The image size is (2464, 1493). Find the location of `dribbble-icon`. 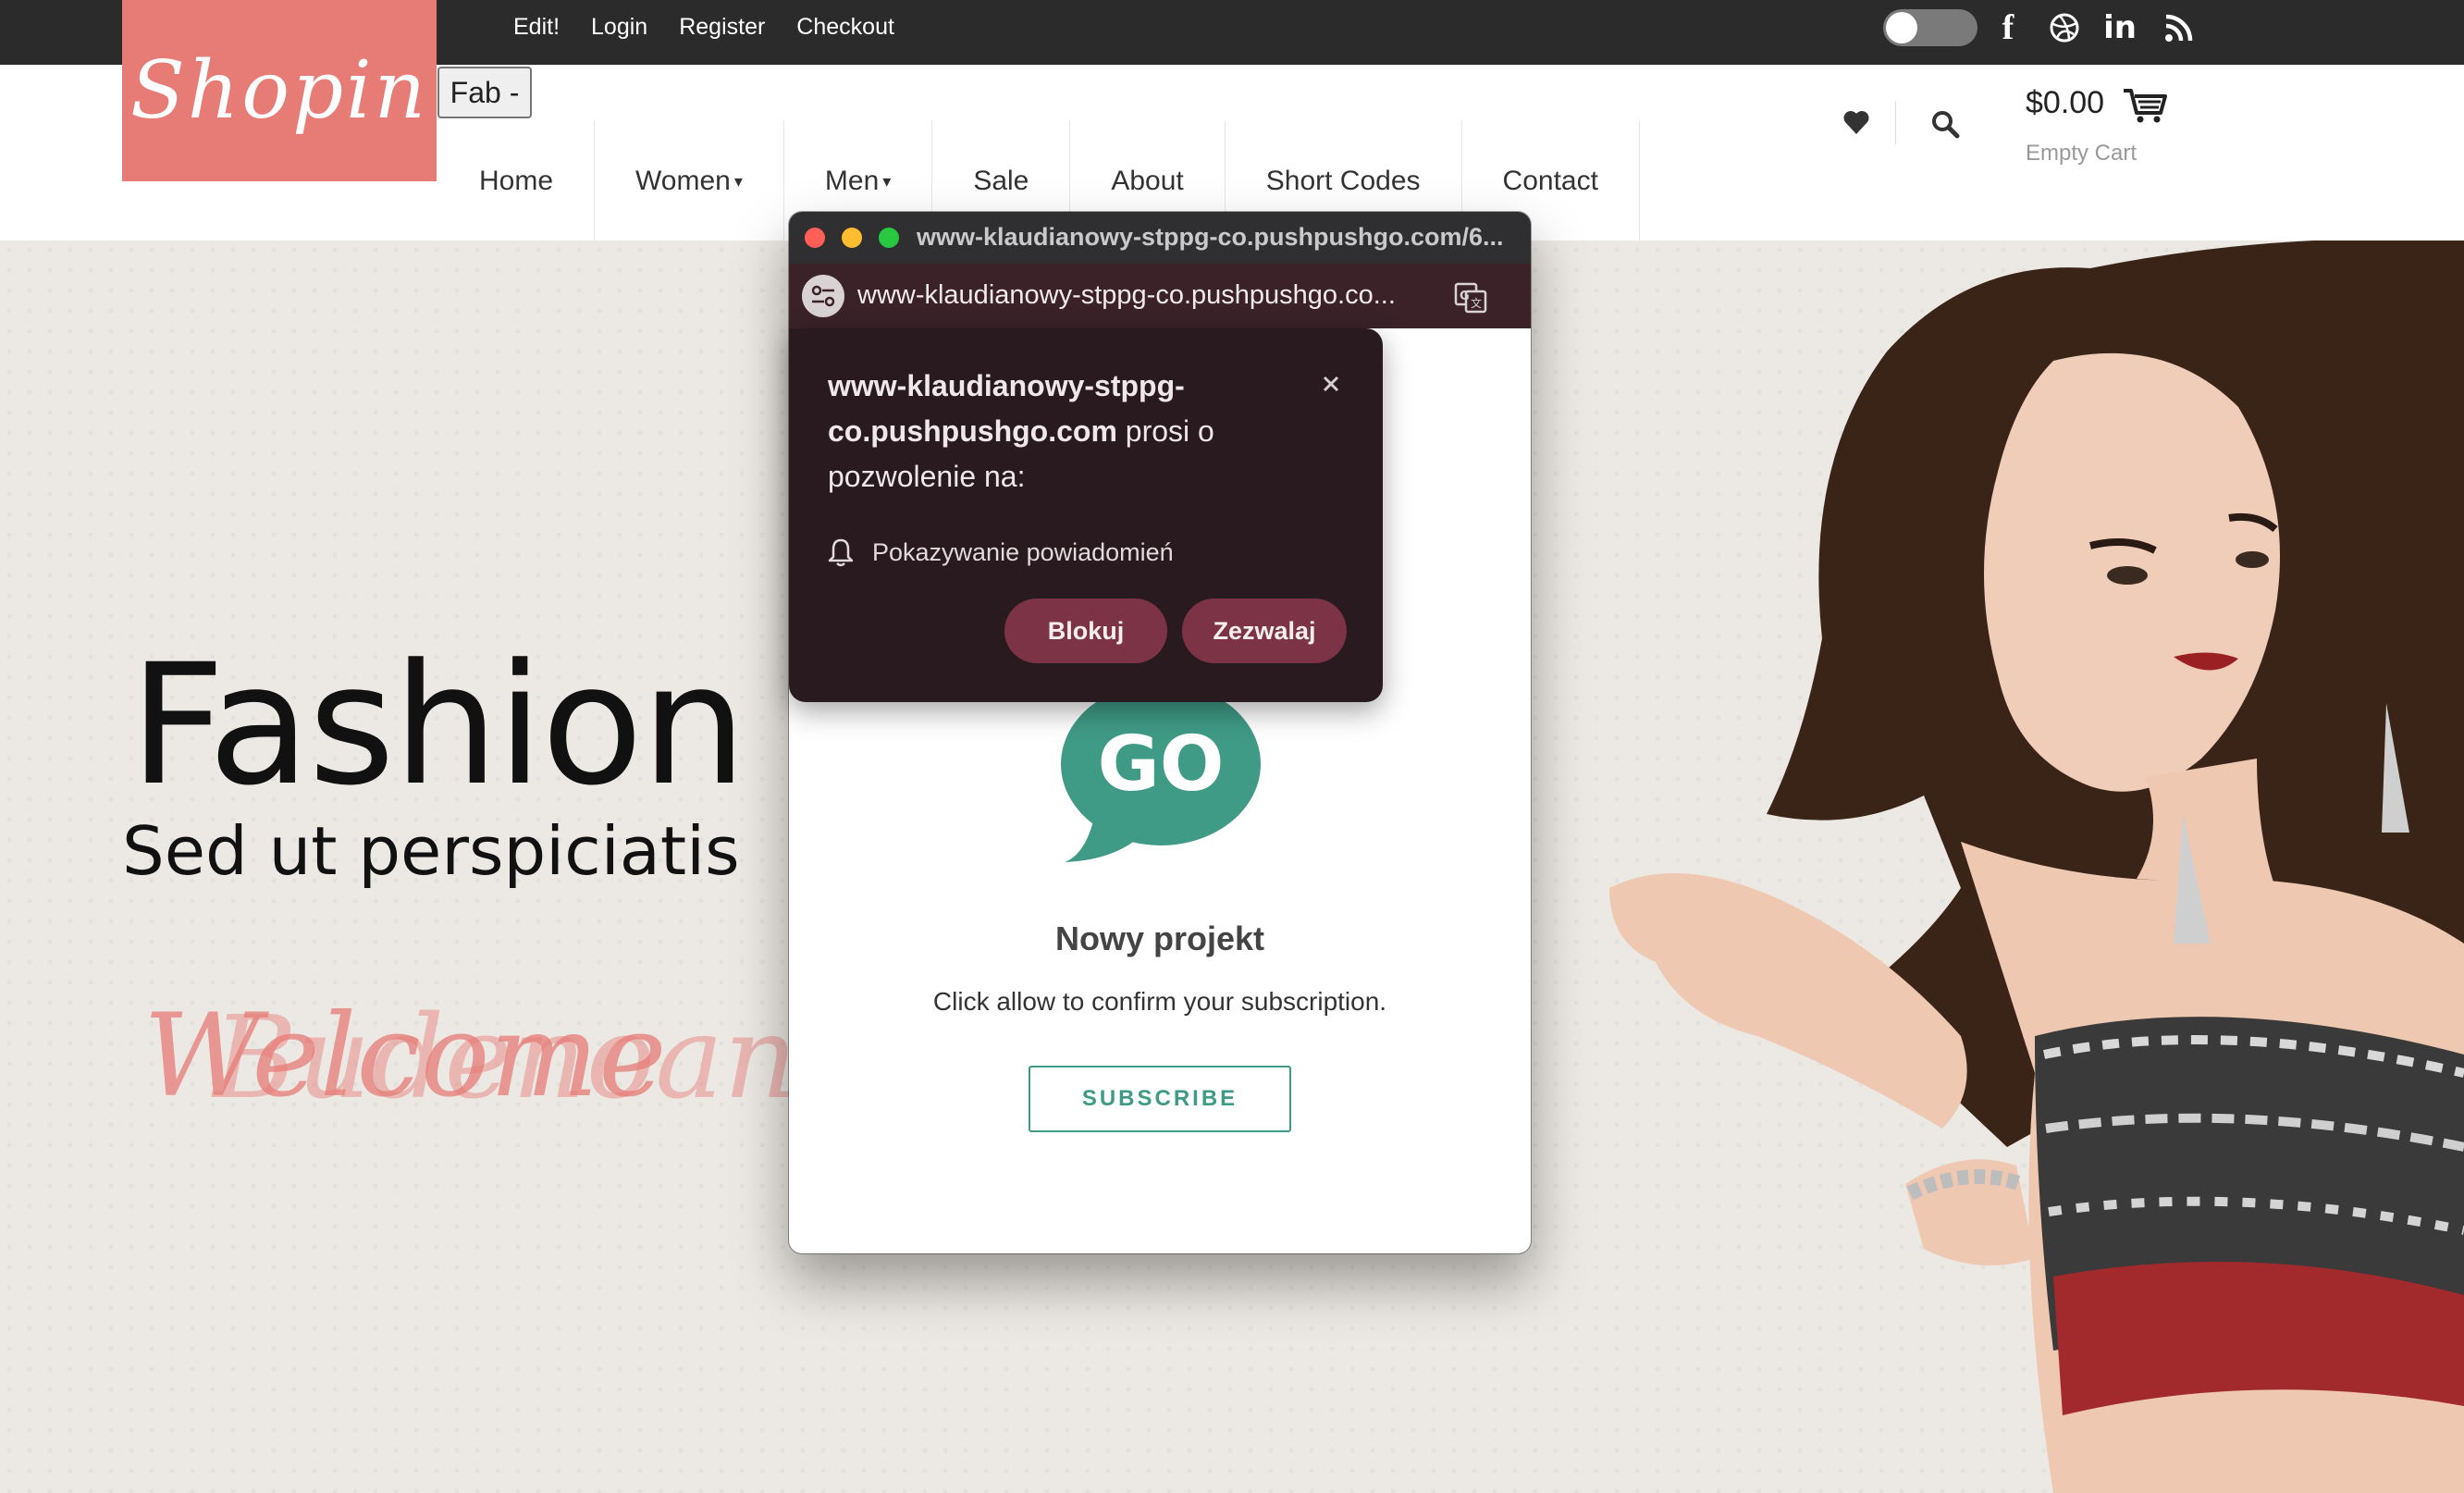

dribbble-icon is located at coordinates (2064, 27).